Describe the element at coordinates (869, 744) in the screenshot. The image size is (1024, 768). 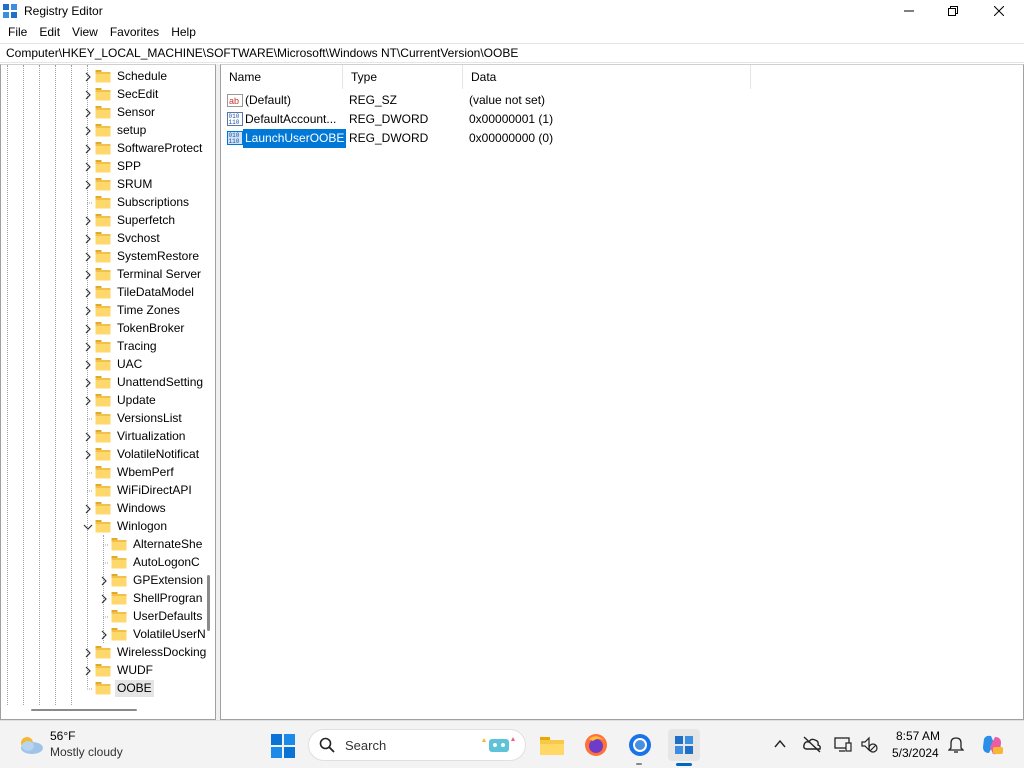
I see `volume-icon` at that location.